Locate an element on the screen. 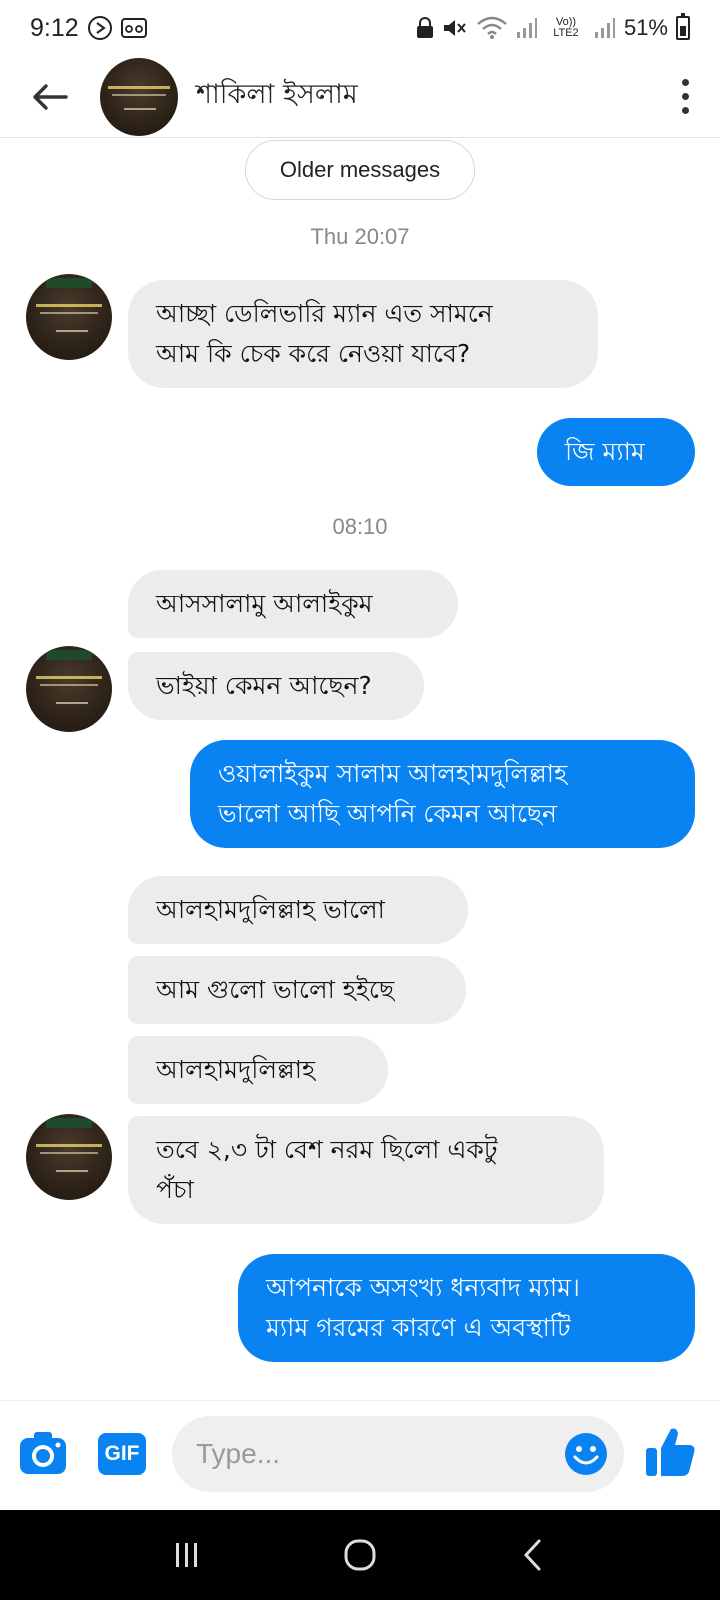 This screenshot has height=1600, width=720. camera-button is located at coordinates (43, 1453).